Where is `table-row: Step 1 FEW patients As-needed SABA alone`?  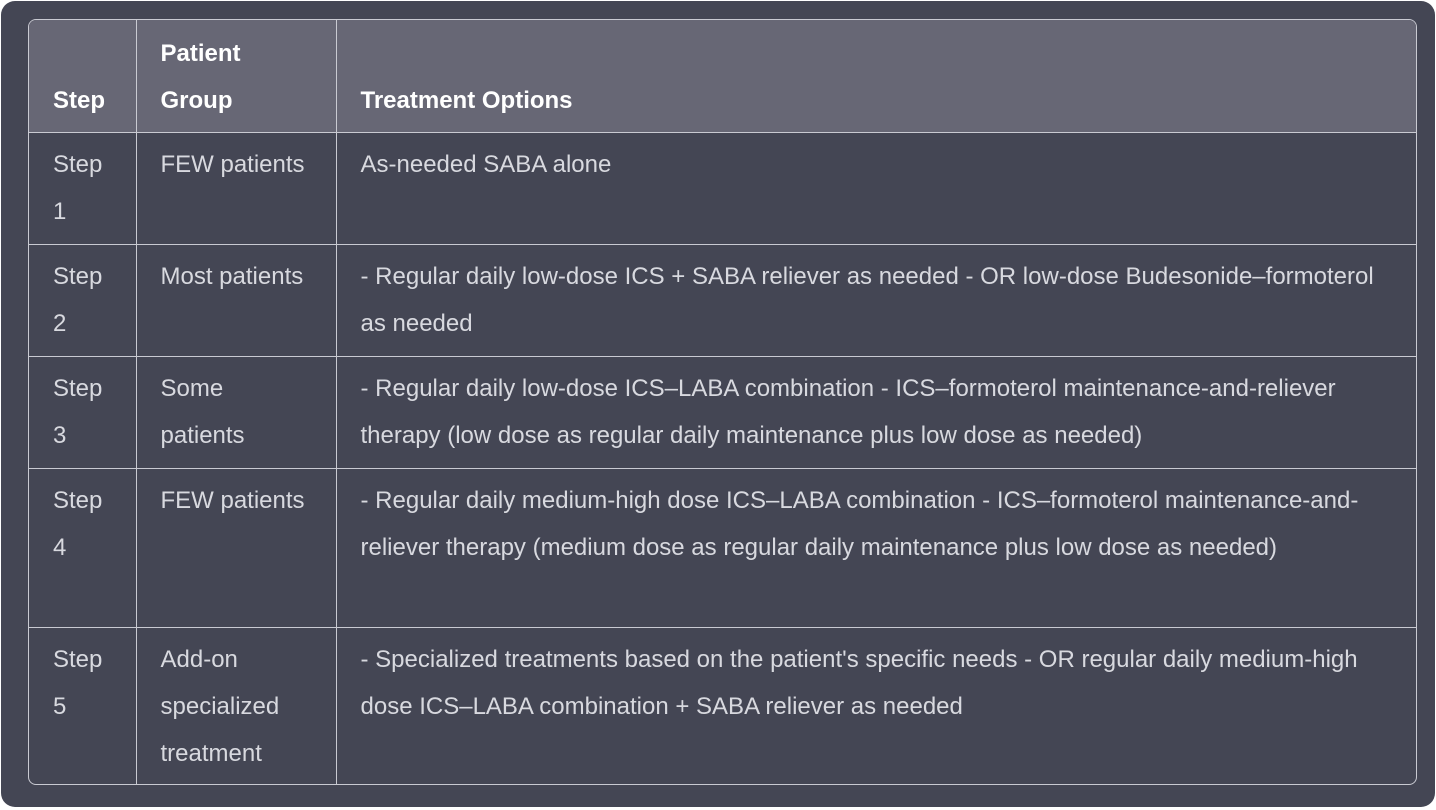
table-row: Step 1 FEW patients As-needed SABA alone is located at coordinates (722, 188).